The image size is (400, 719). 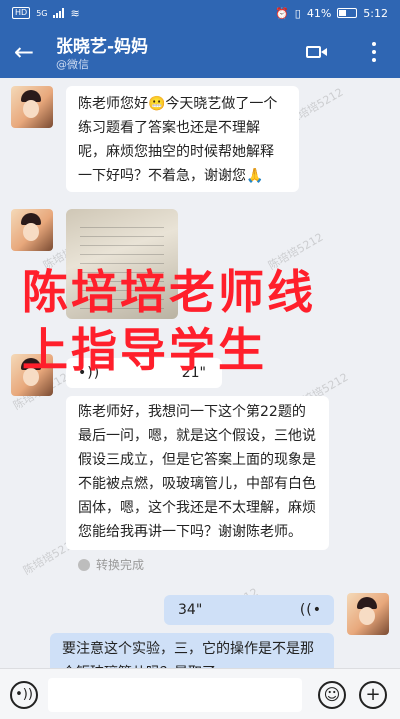 I want to click on status-bar: HD 5G ≋ ⏰ ▯ 41% 5:12, so click(x=200, y=13).